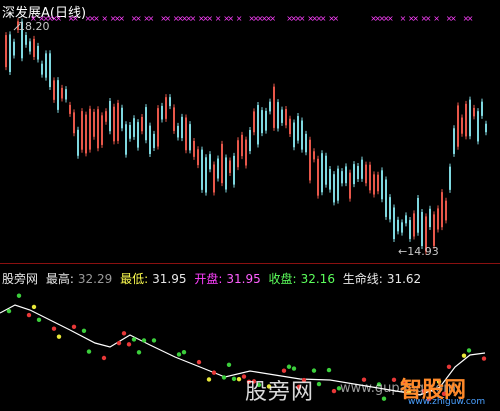 The height and width of the screenshot is (411, 500). I want to click on high-price-label: 18.20, so click(34, 26).